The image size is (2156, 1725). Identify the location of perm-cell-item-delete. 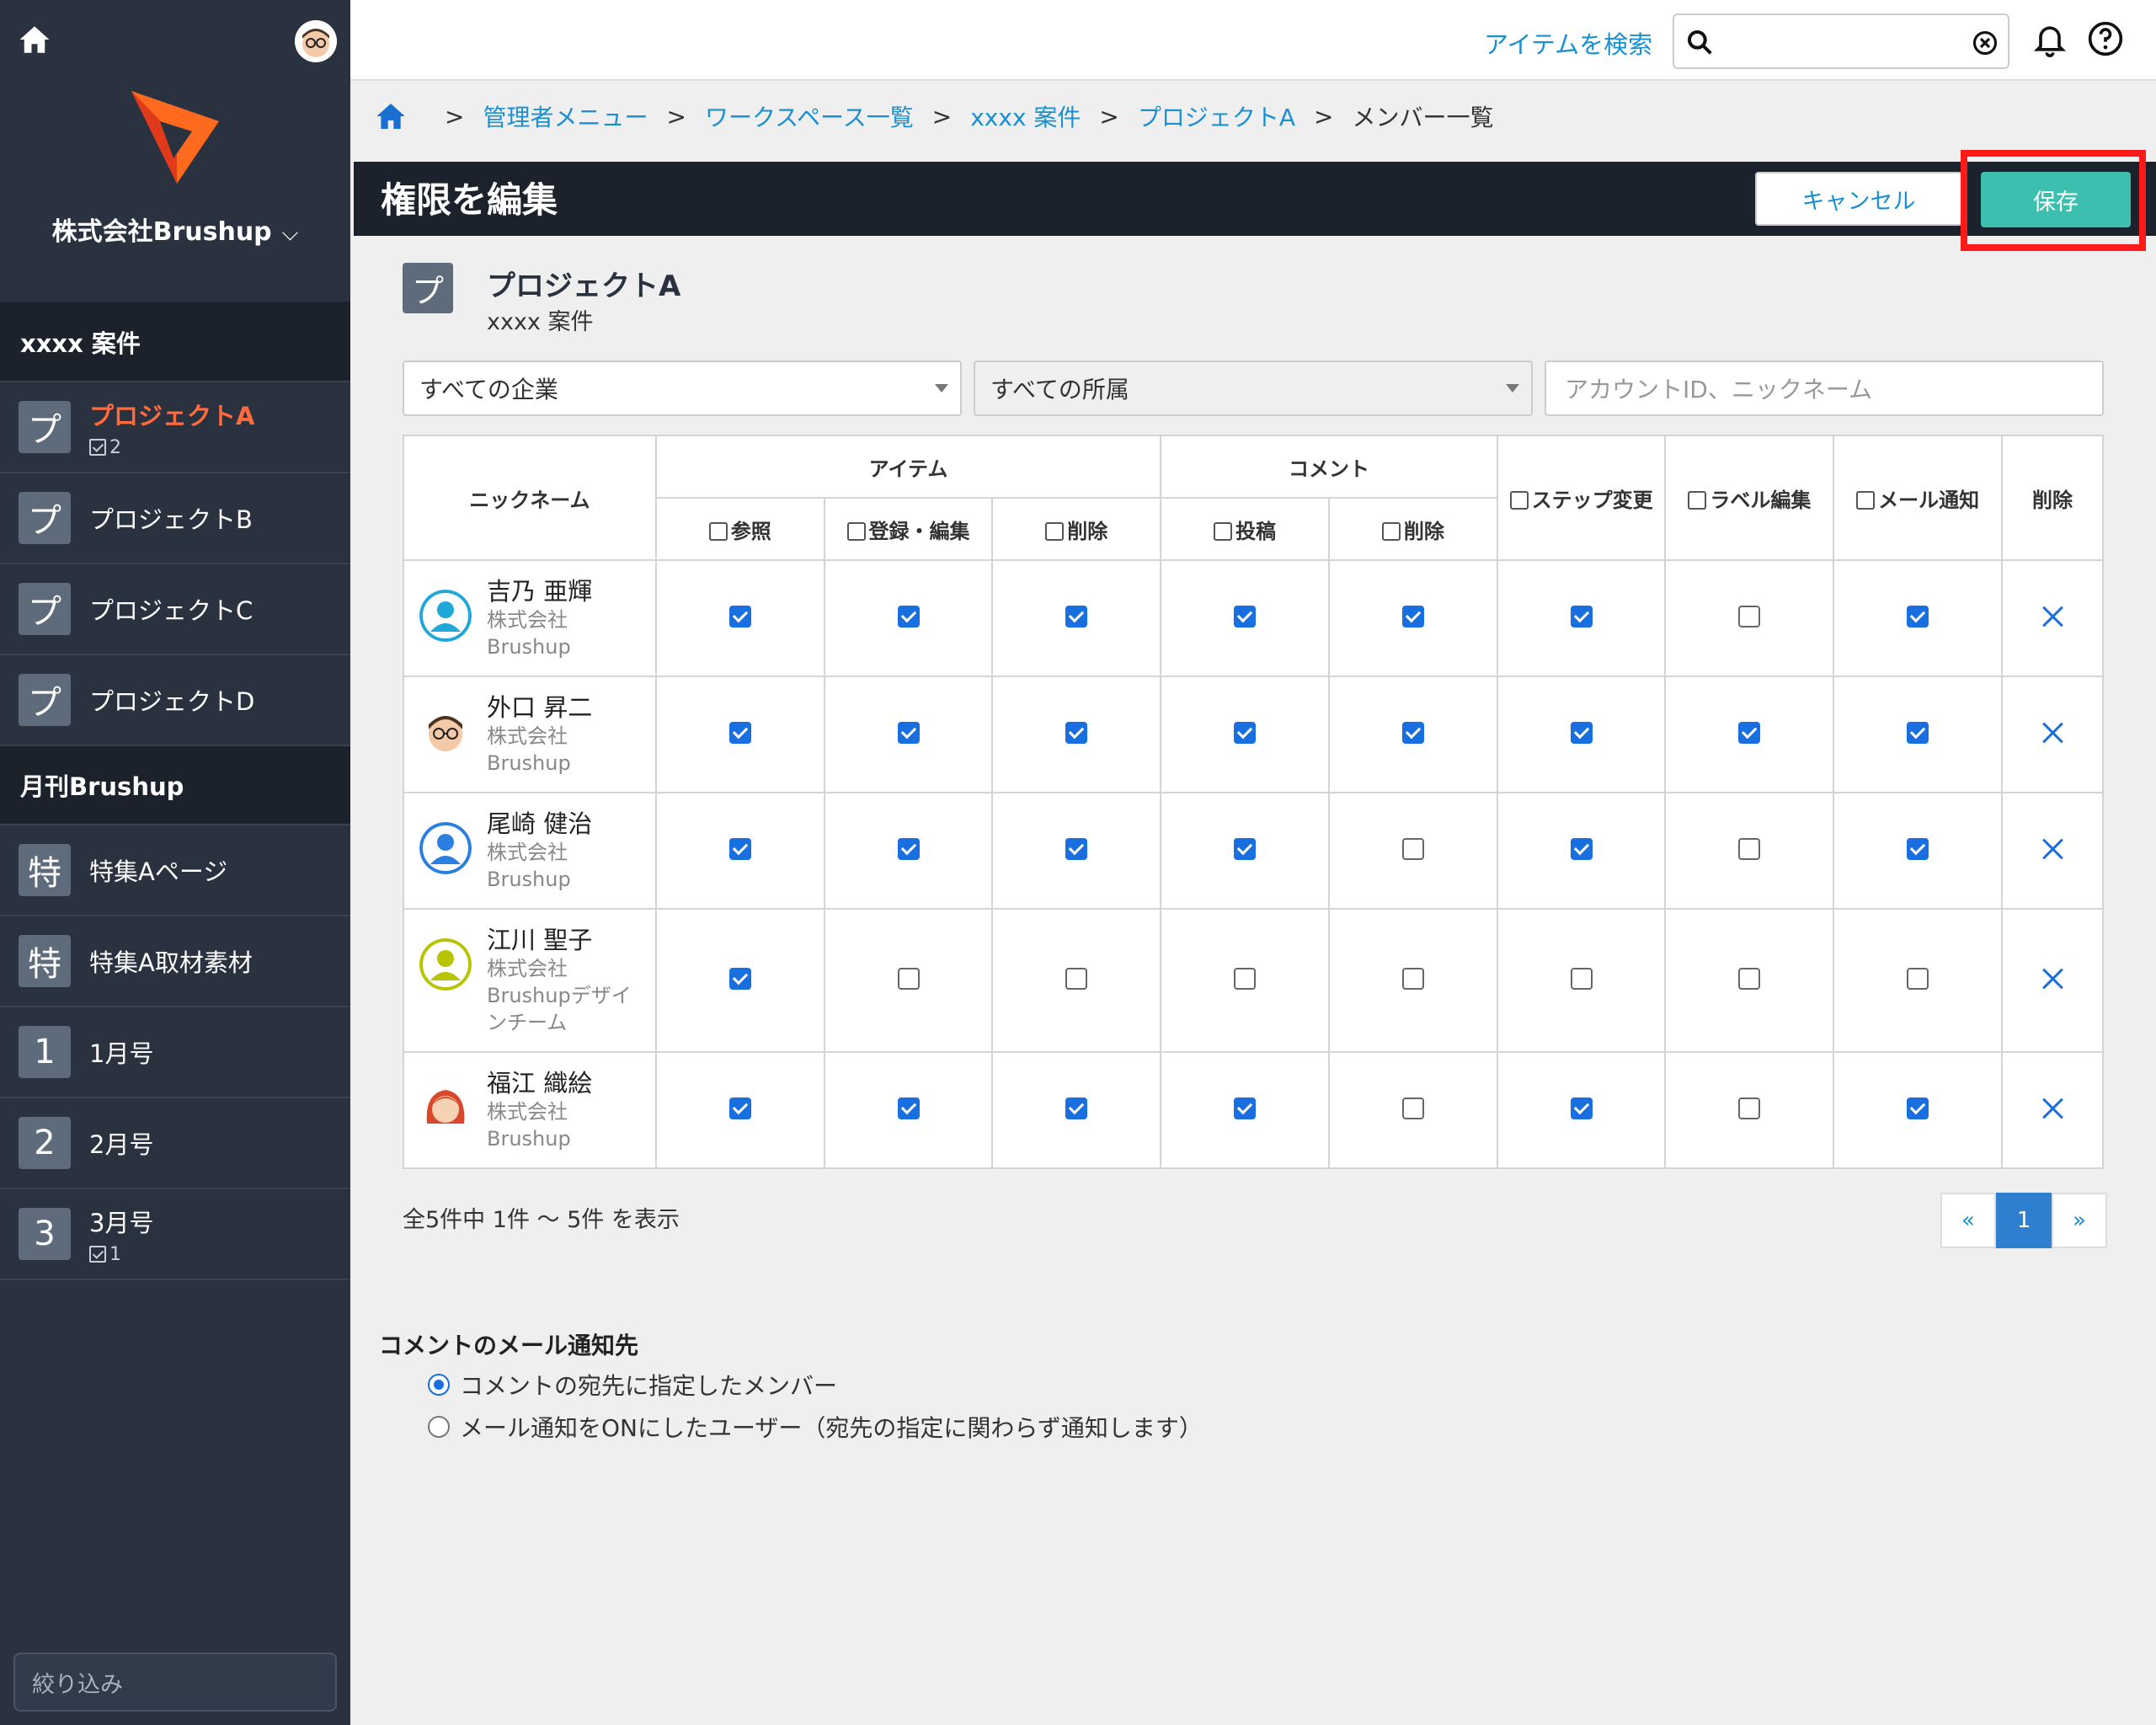
(1076, 618).